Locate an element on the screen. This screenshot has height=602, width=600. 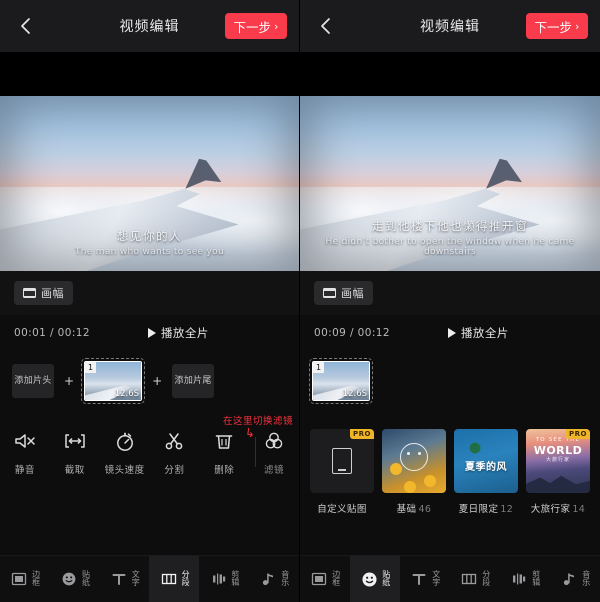
music-icon-right is located at coordinates (569, 579).